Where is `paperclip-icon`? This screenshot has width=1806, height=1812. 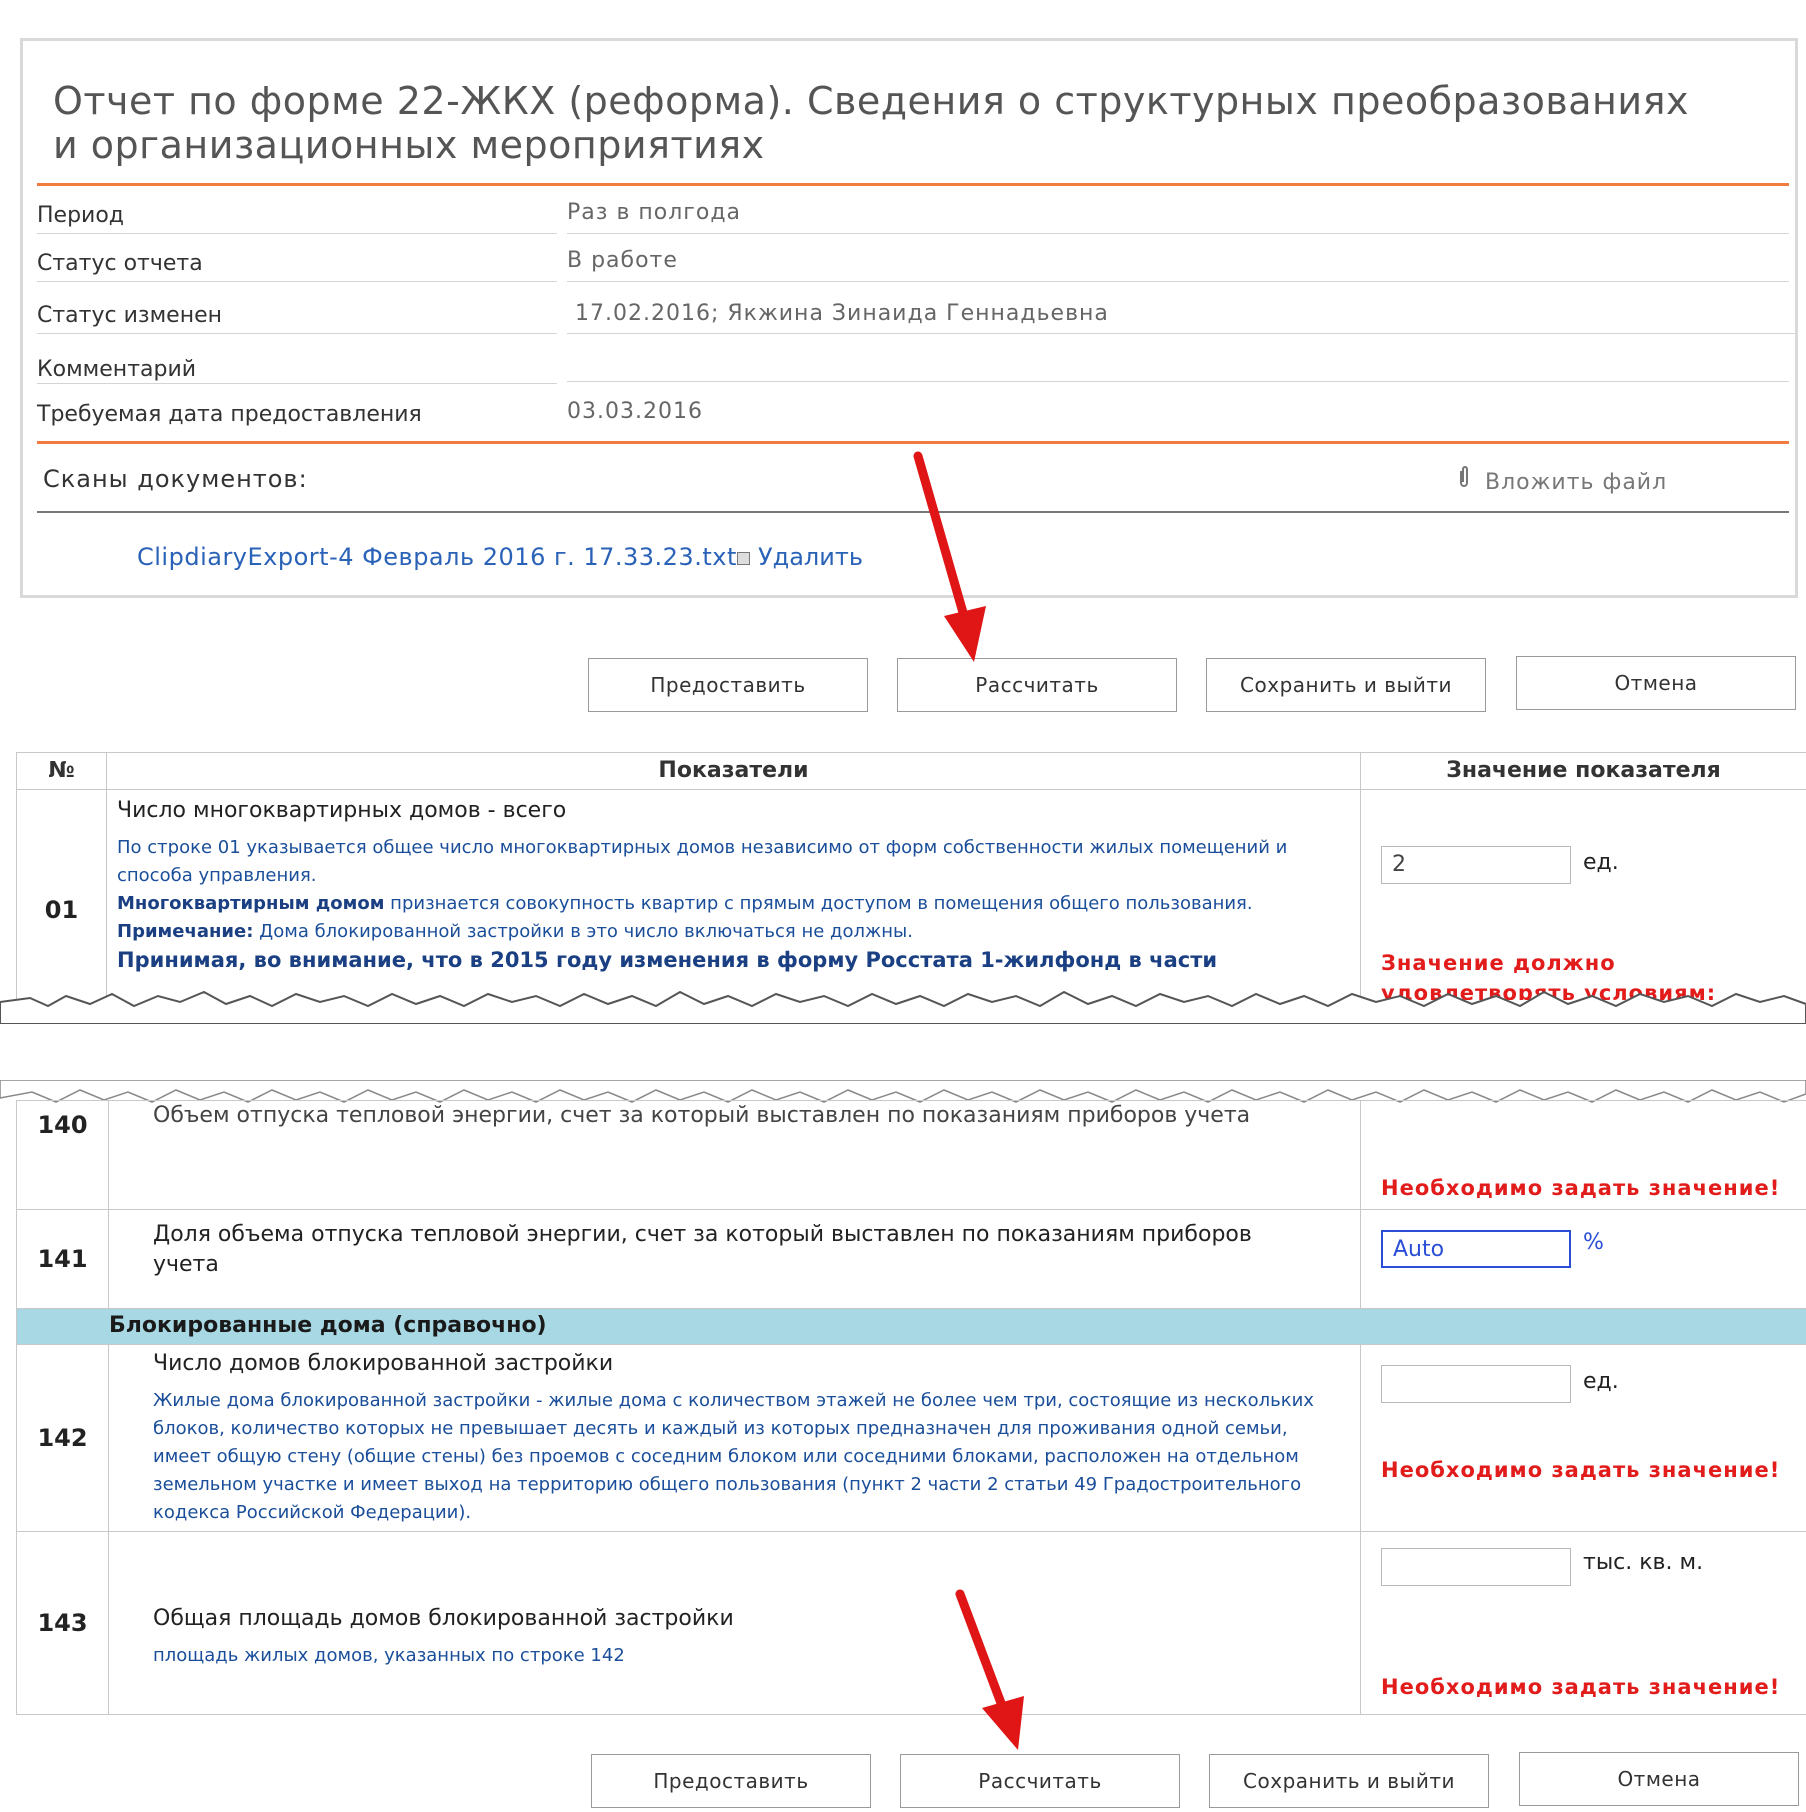
paperclip-icon is located at coordinates (1468, 480).